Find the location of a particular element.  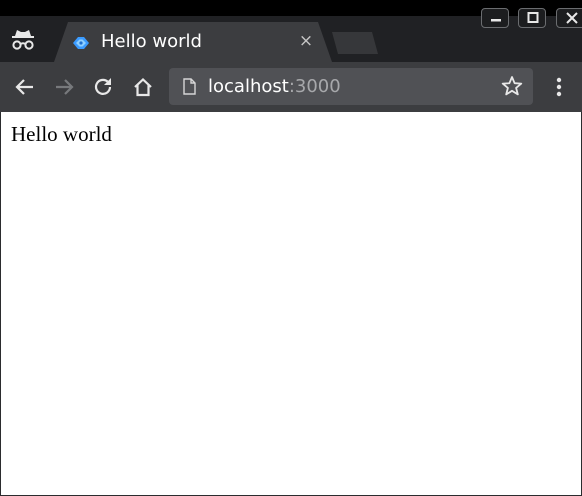

home-icon is located at coordinates (143, 87).